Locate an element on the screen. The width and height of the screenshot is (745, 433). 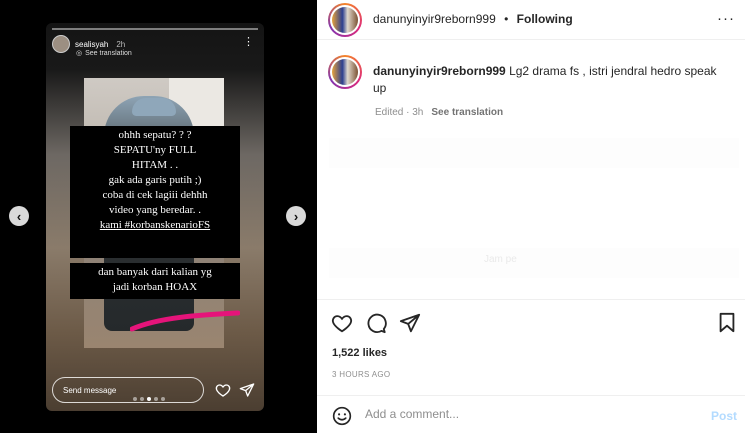
story-caption-line: jadi korban HOAX is located at coordinates (155, 287).